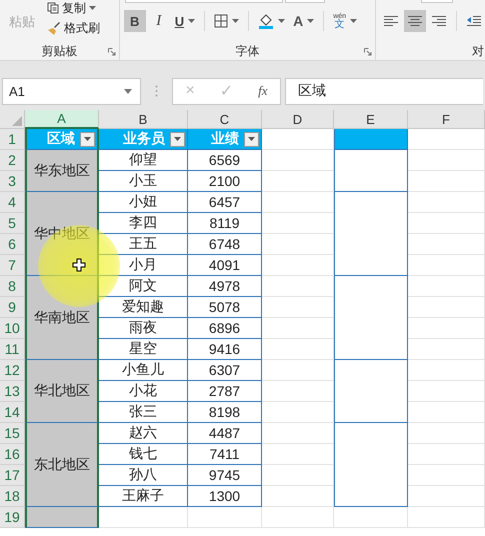  Describe the element at coordinates (143, 307) in the screenshot. I see `table-cell: 爱知趣` at that location.